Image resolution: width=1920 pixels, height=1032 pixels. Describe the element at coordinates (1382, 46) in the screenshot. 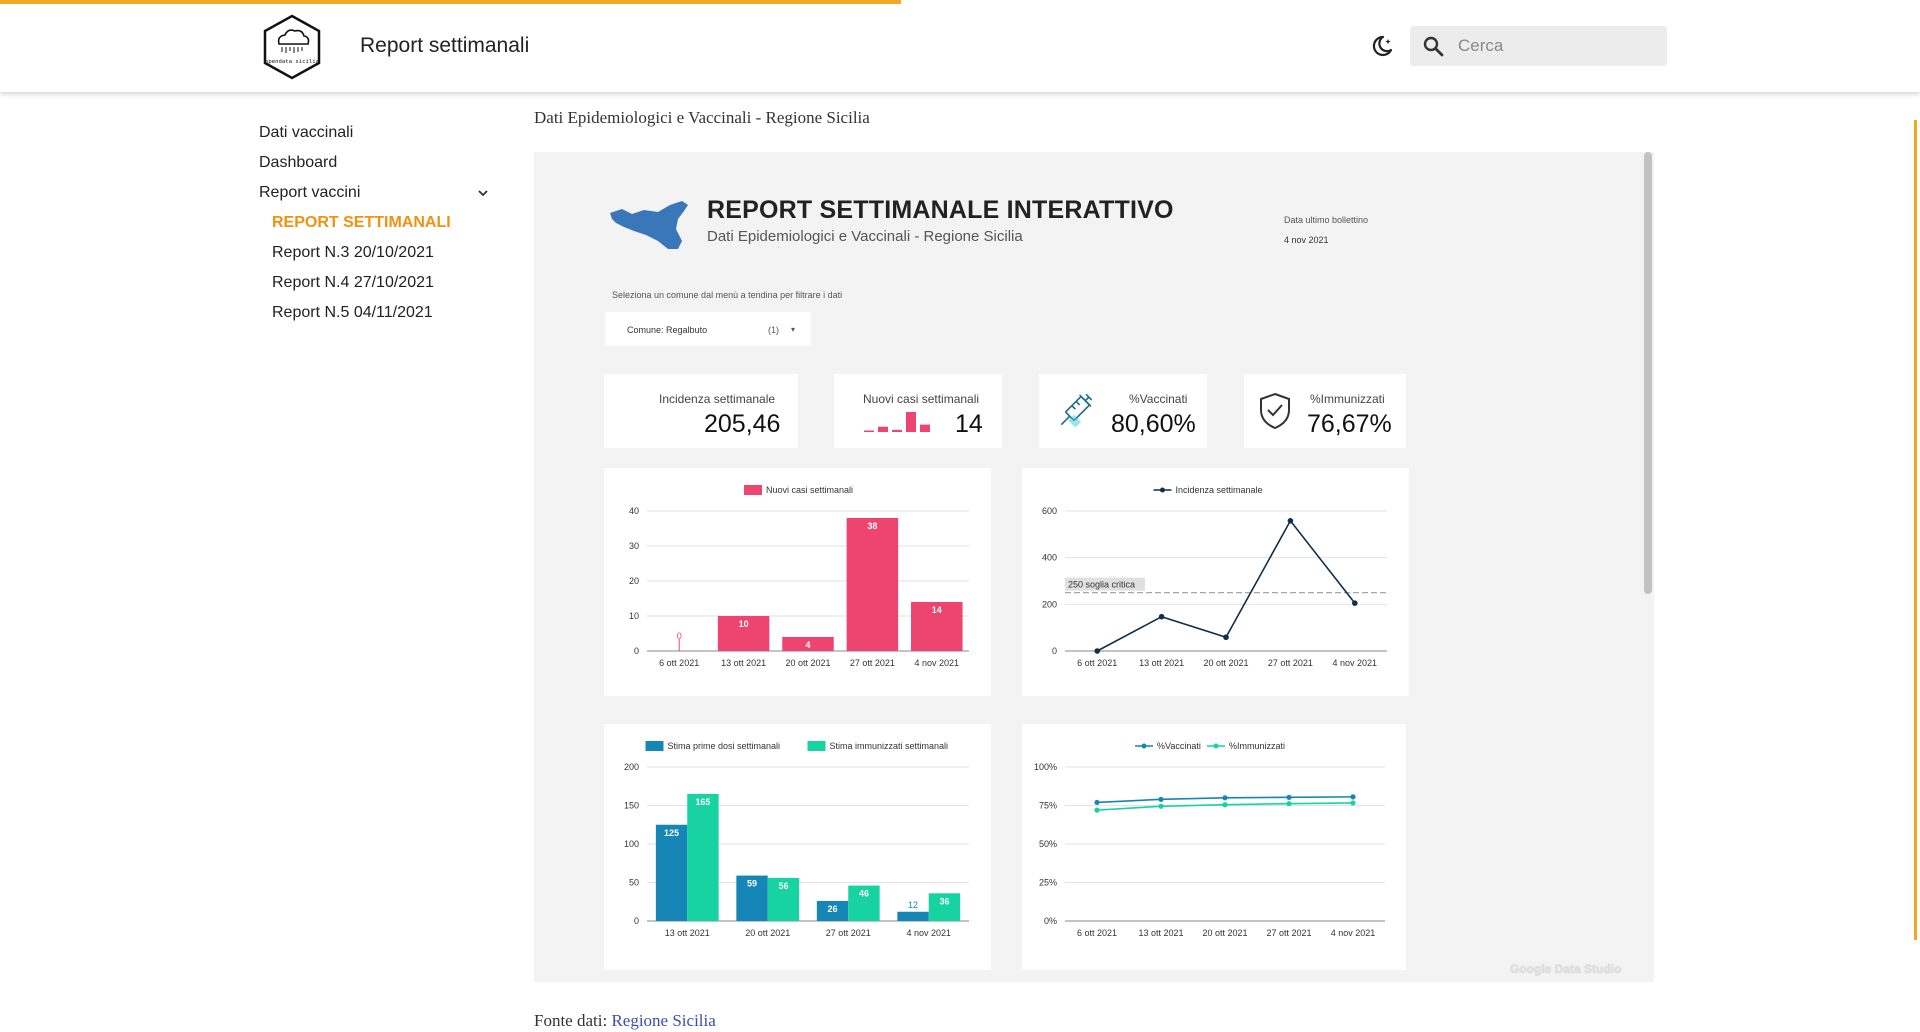

I see `dark-mode-moon-icon` at that location.